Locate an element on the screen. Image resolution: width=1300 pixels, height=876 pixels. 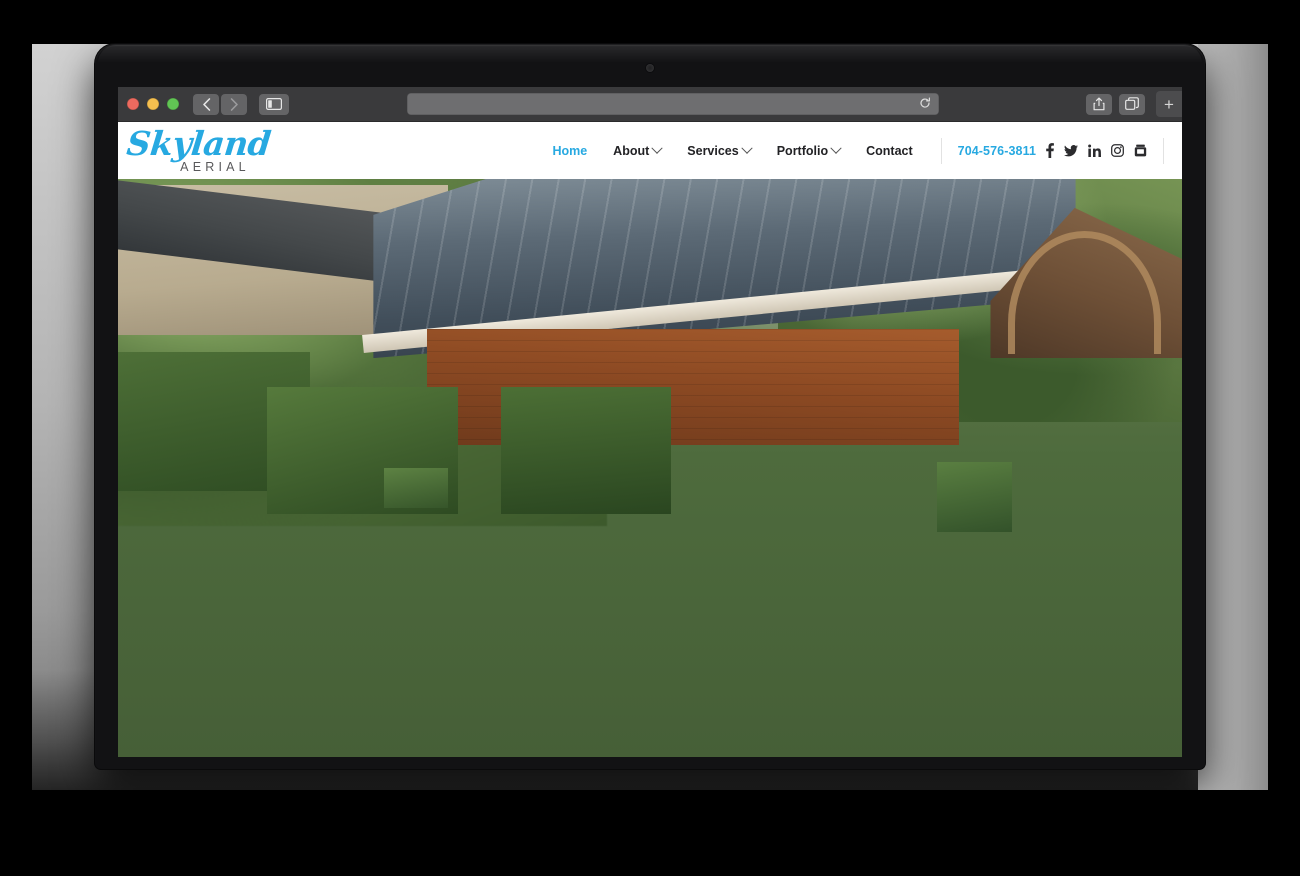
main-navigation: Home About Services Portfolio Contact is located at coordinates (732, 150).